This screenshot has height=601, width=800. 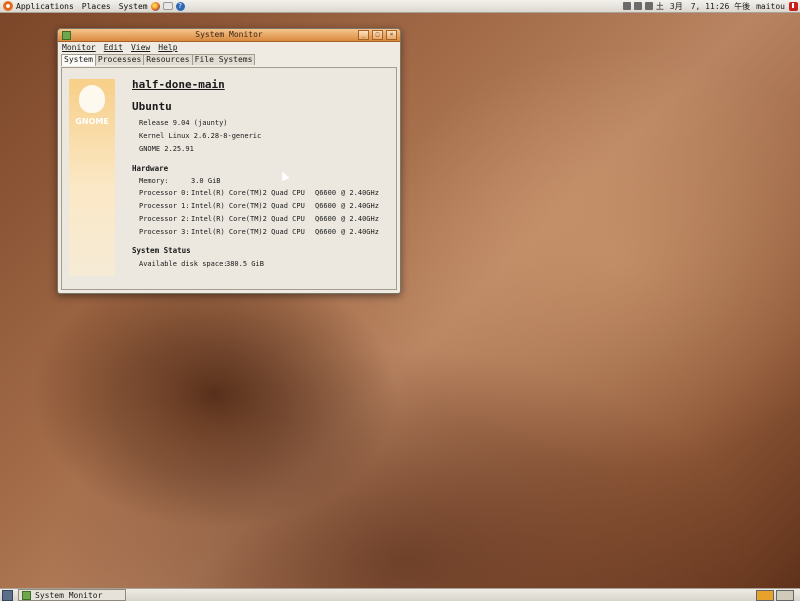 I want to click on clock: 3月 7, 11:26 午後, so click(x=710, y=6).